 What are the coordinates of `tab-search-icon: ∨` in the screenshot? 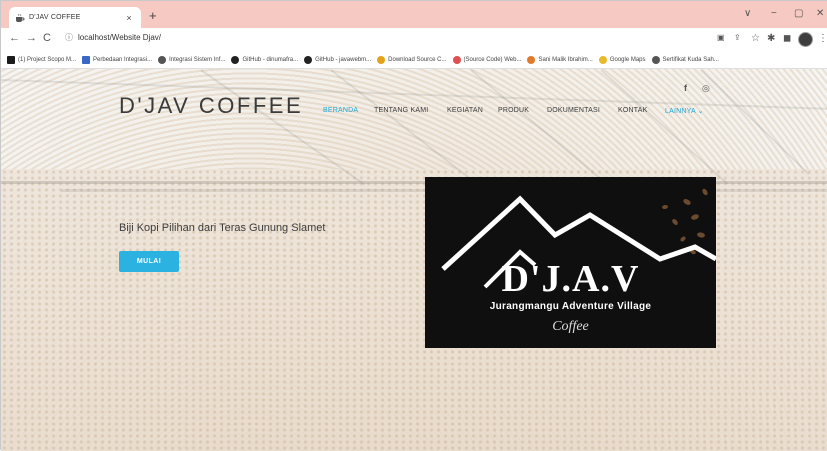 It's located at (747, 13).